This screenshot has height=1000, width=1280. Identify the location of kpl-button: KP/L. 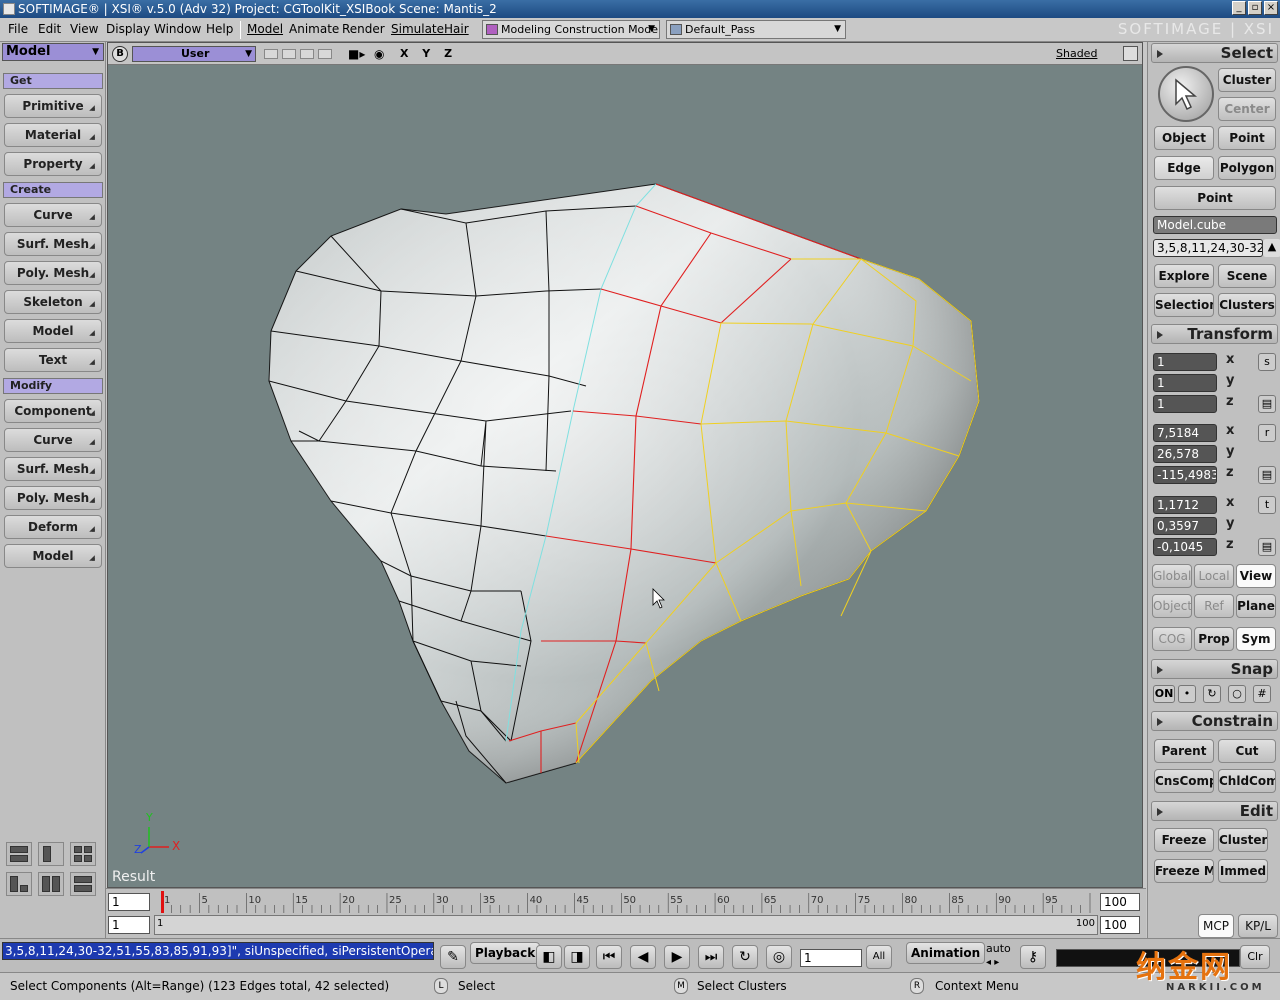
(1258, 926).